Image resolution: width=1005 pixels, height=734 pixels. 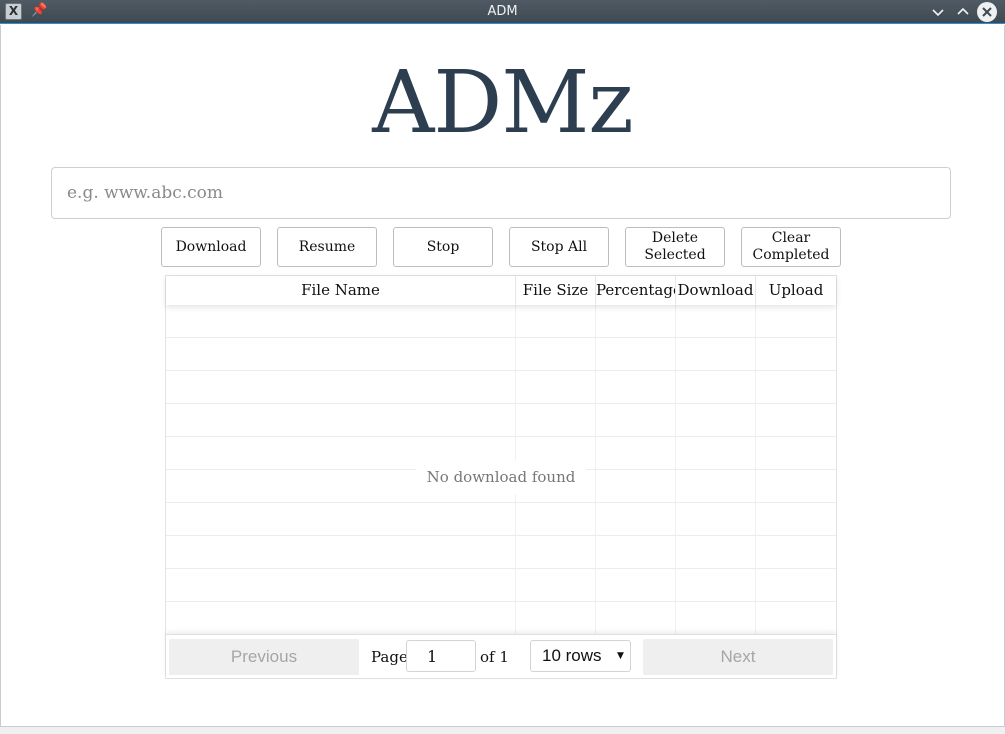 What do you see at coordinates (987, 12) in the screenshot?
I see `close-icon` at bounding box center [987, 12].